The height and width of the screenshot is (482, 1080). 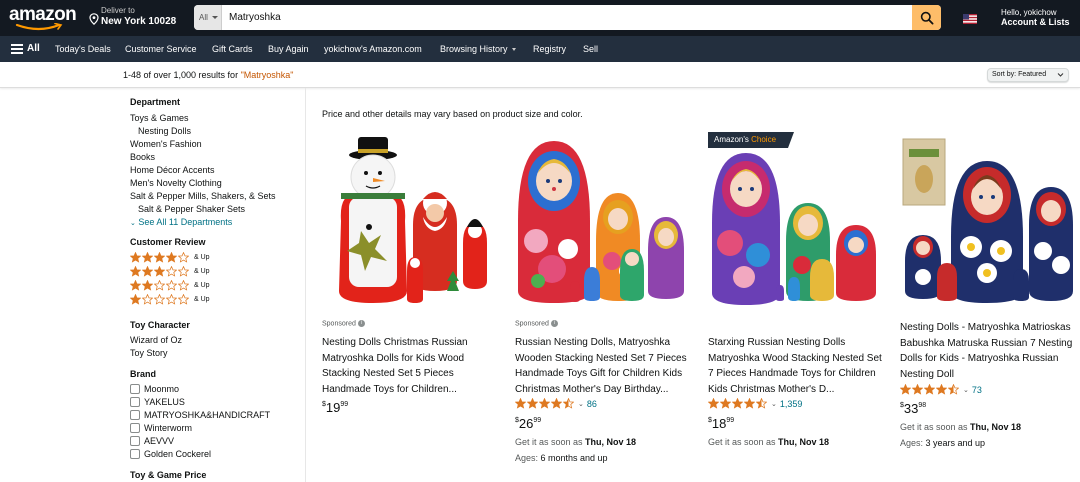 I want to click on dept-home-decor-accents: Home Décor Accents, so click(x=172, y=170).